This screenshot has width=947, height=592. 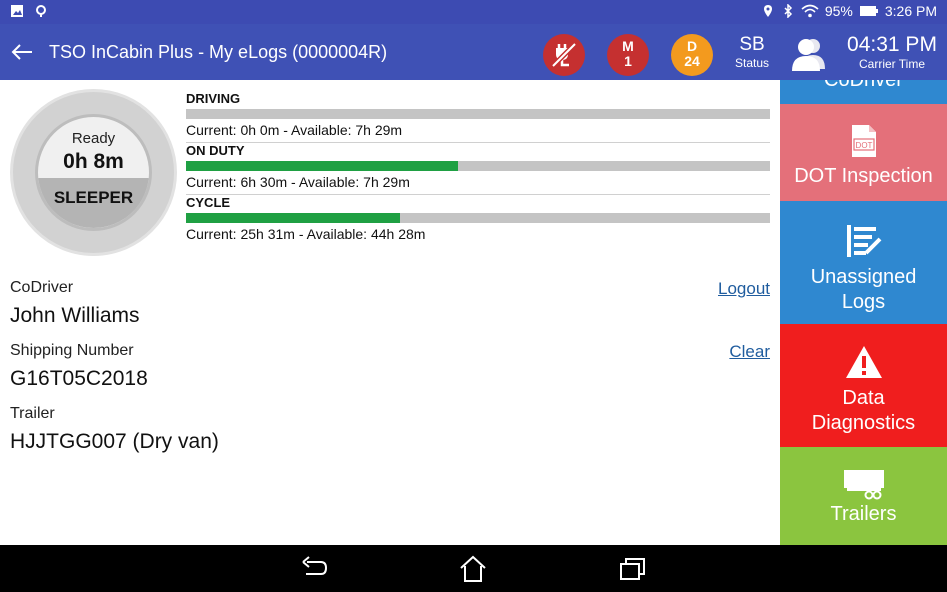 What do you see at coordinates (32, 413) in the screenshot?
I see `trailer-label: Trailer` at bounding box center [32, 413].